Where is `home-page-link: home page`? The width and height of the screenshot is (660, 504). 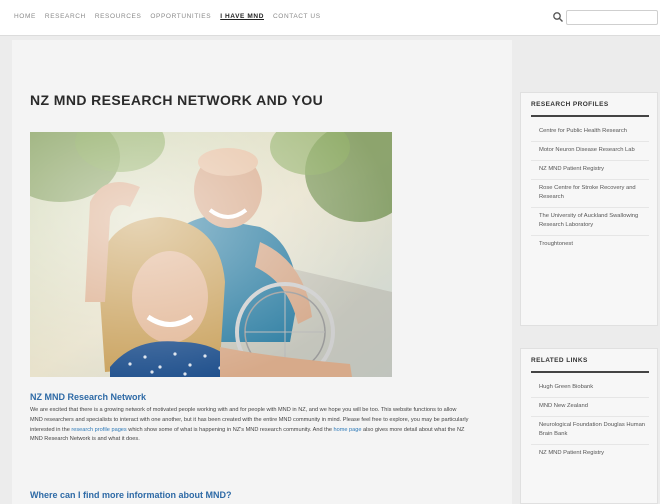
home-page-link: home page is located at coordinates (348, 430).